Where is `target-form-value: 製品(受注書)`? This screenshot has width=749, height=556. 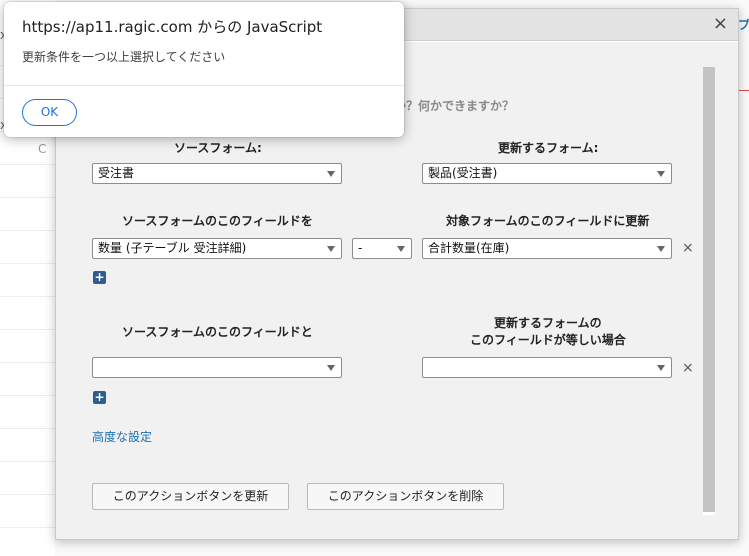
target-form-value: 製品(受注書) is located at coordinates (463, 173).